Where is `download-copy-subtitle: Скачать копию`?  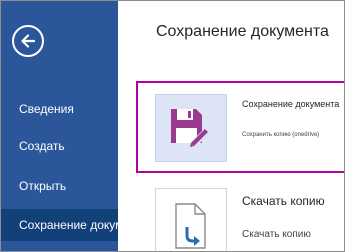
download-copy-subtitle: Скачать копию is located at coordinates (276, 234).